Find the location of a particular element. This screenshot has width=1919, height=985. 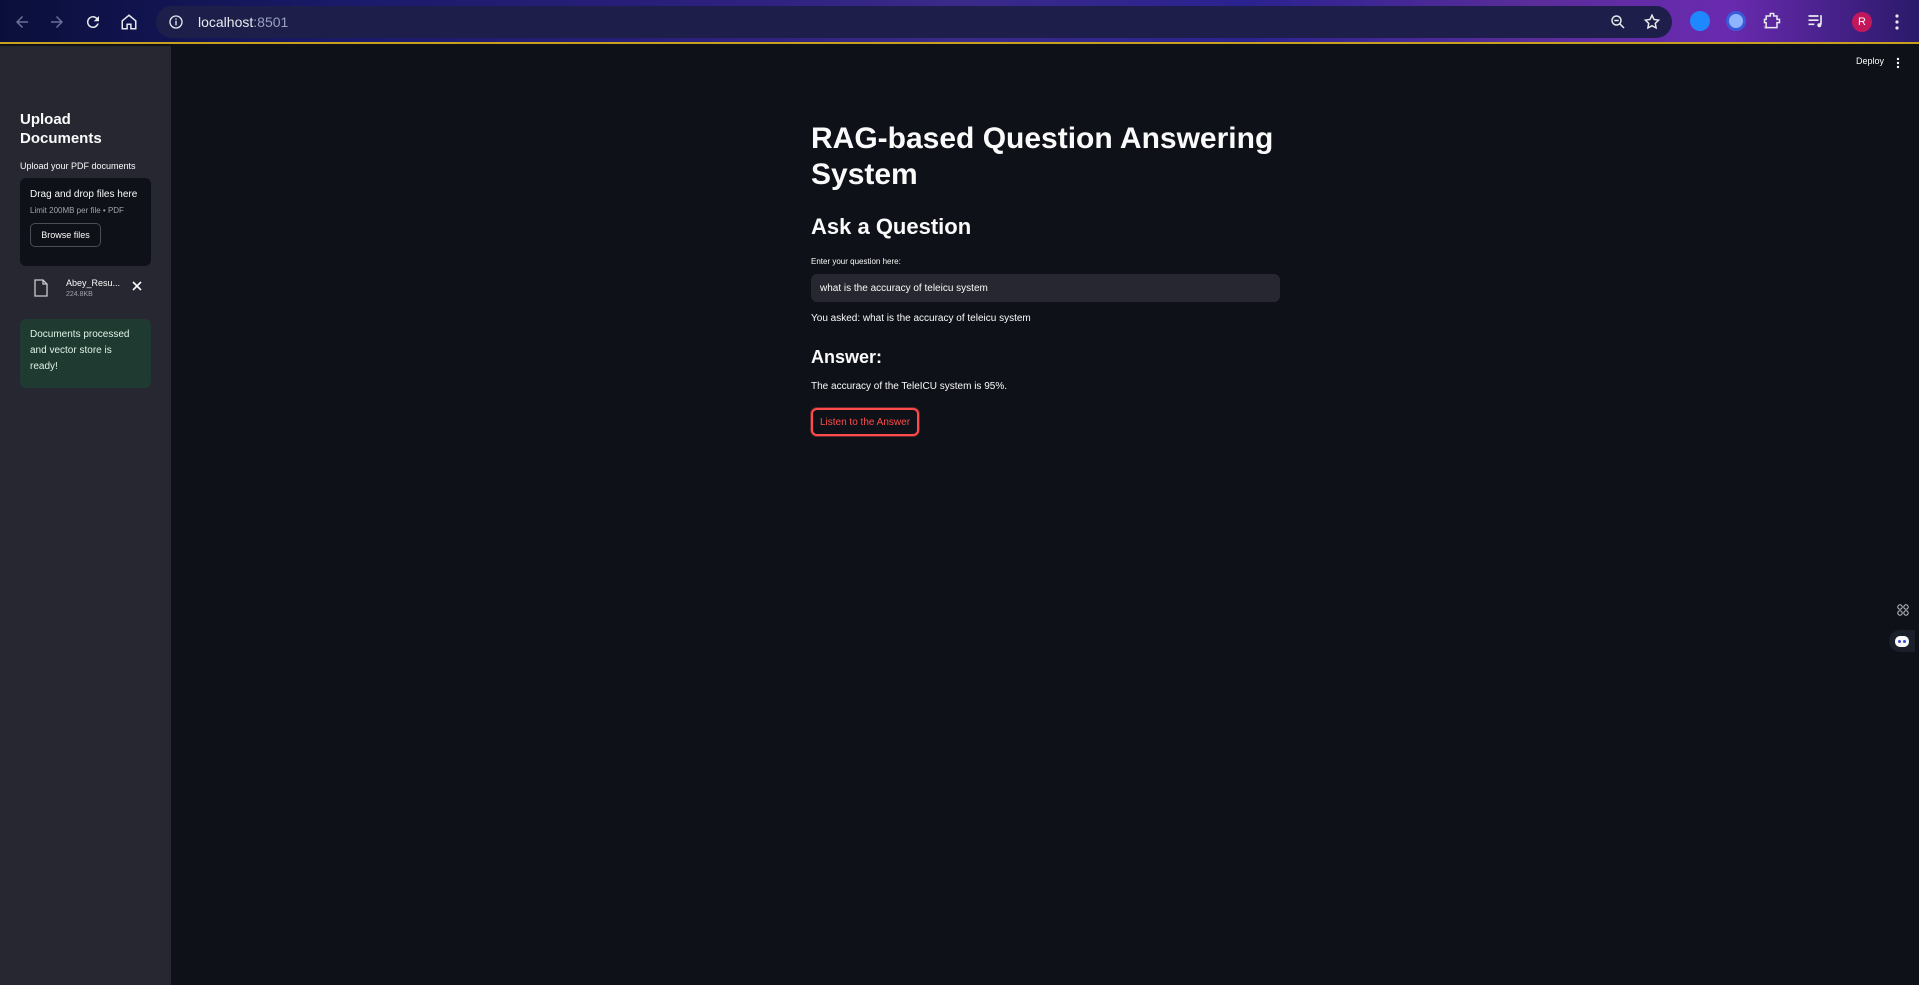

dropzone-title: Drag and drop files here is located at coordinates (84, 194).